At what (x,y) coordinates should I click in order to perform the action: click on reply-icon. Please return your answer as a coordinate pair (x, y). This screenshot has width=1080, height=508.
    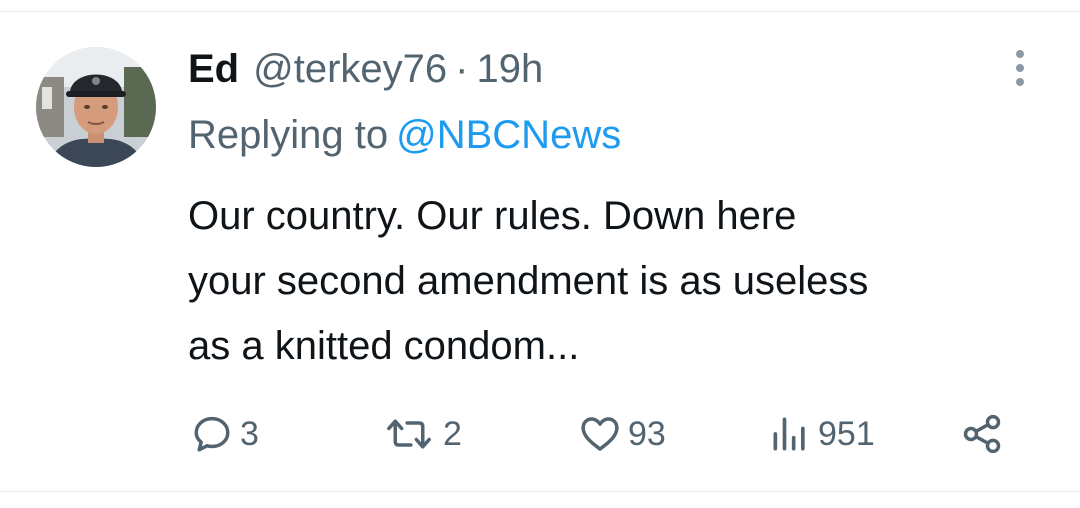
    Looking at the image, I should click on (212, 434).